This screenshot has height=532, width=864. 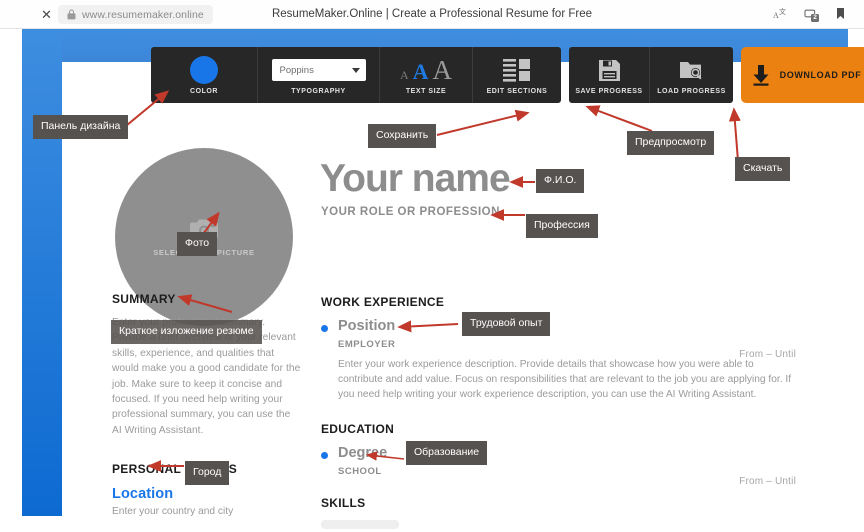 I want to click on edit-sections-icon, so click(x=516, y=70).